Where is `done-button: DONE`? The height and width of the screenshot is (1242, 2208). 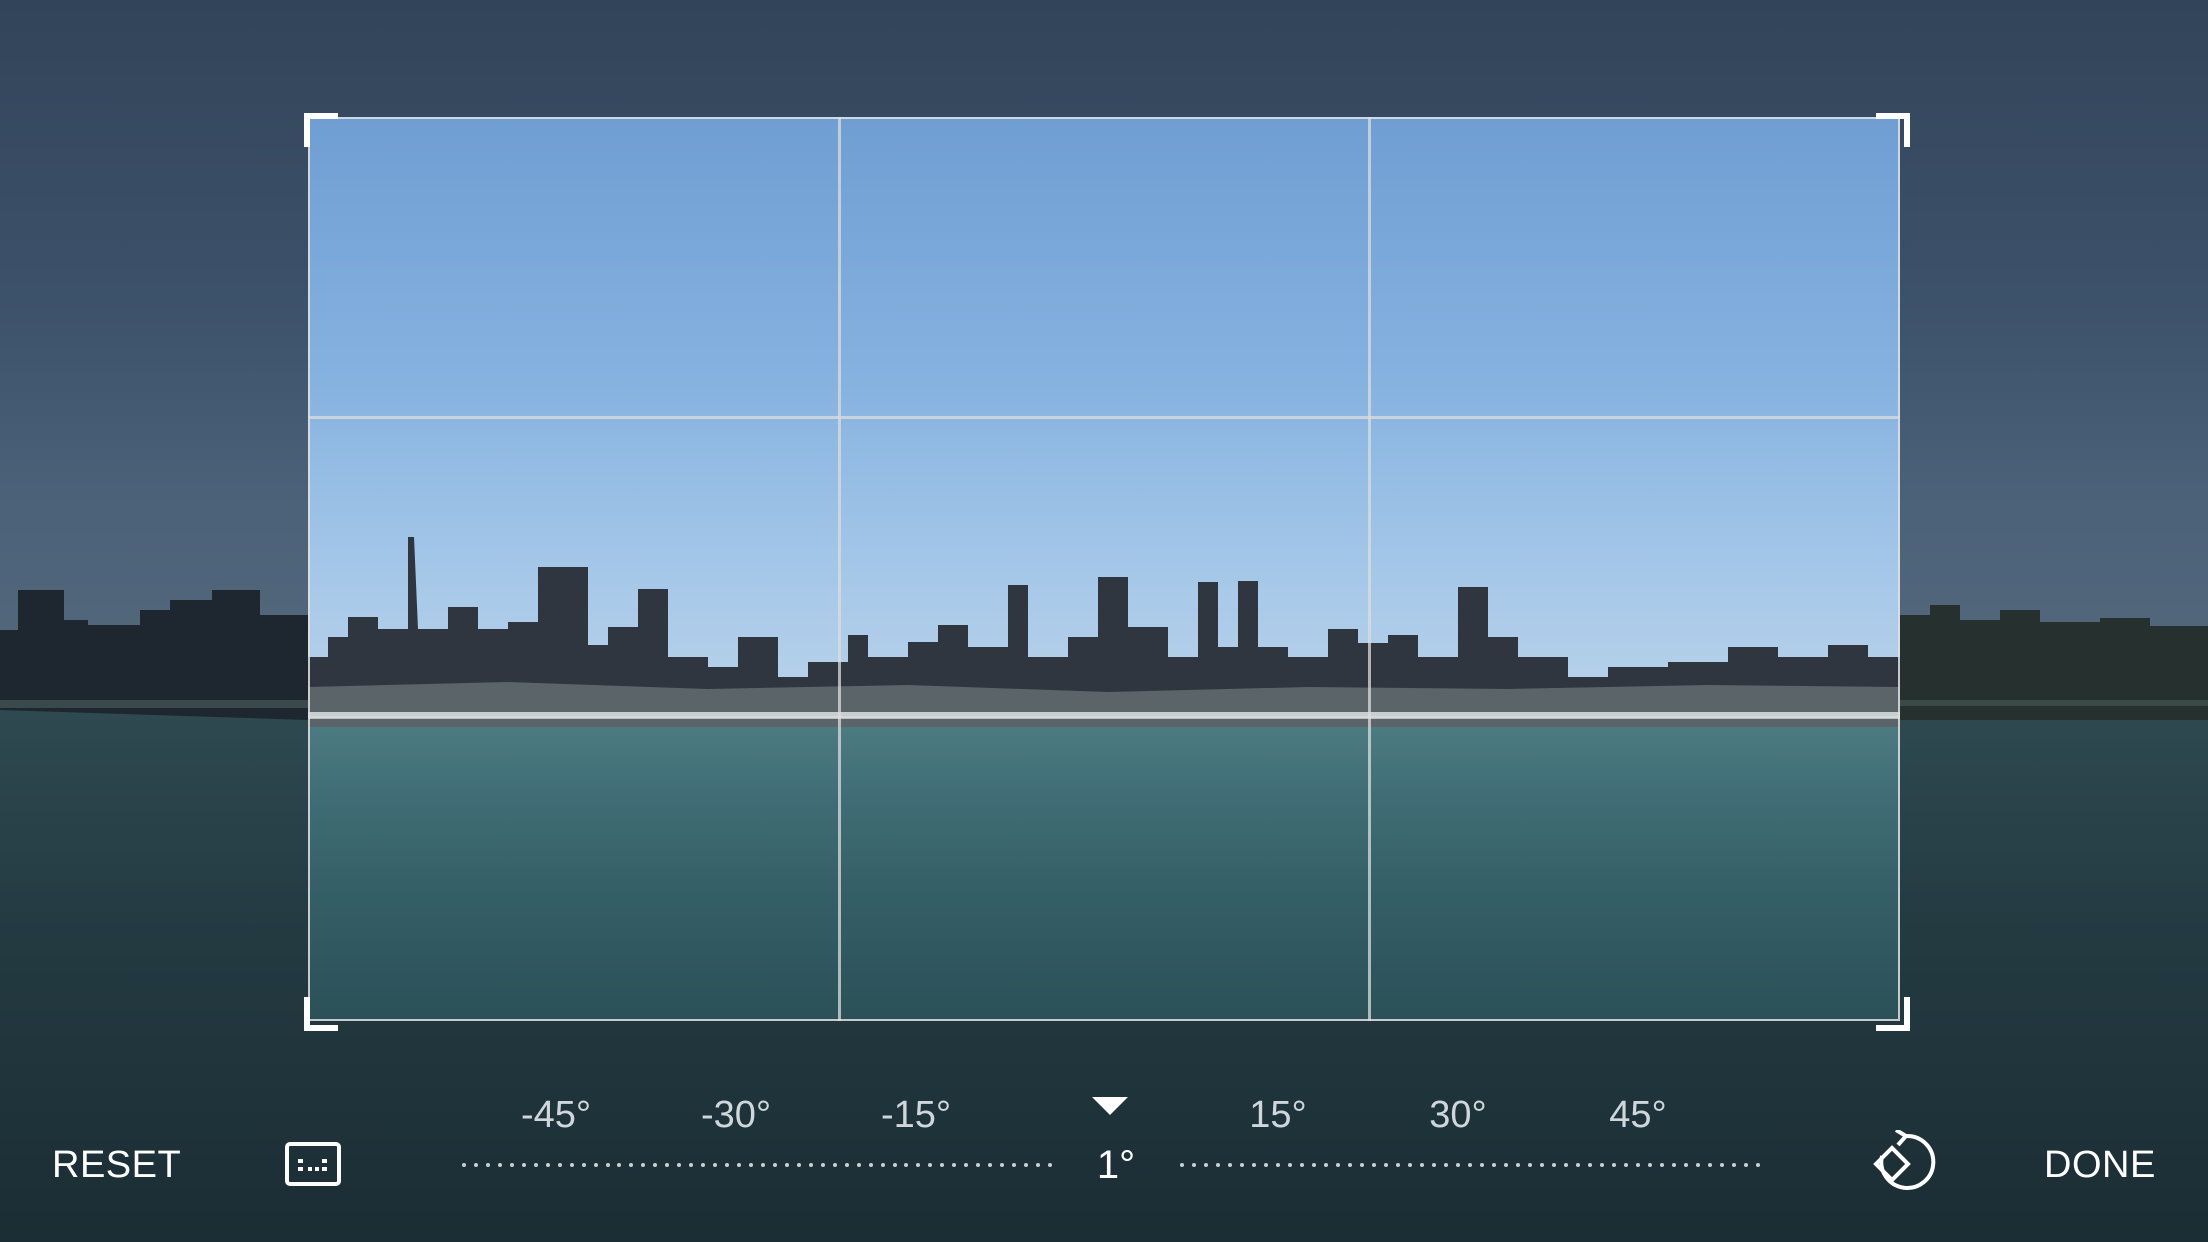
done-button: DONE is located at coordinates (2100, 1165).